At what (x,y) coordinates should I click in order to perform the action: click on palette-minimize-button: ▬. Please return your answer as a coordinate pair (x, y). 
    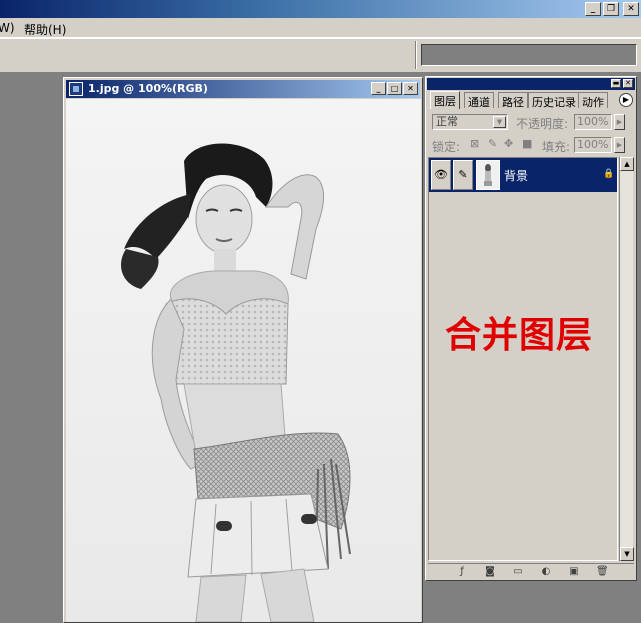
    Looking at the image, I should click on (616, 83).